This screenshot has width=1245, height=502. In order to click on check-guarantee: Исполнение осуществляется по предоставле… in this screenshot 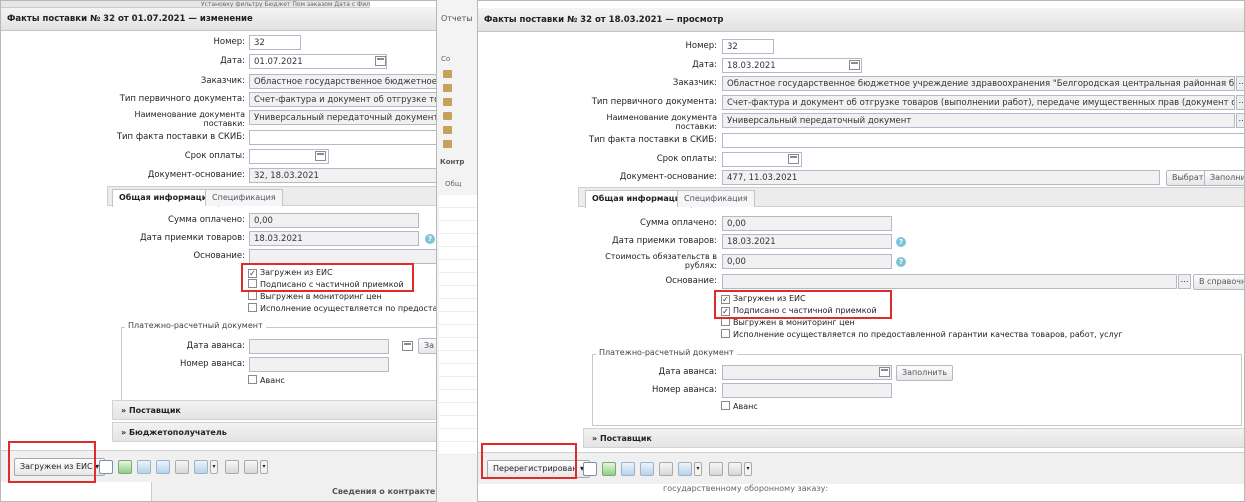, I will do `click(922, 334)`.